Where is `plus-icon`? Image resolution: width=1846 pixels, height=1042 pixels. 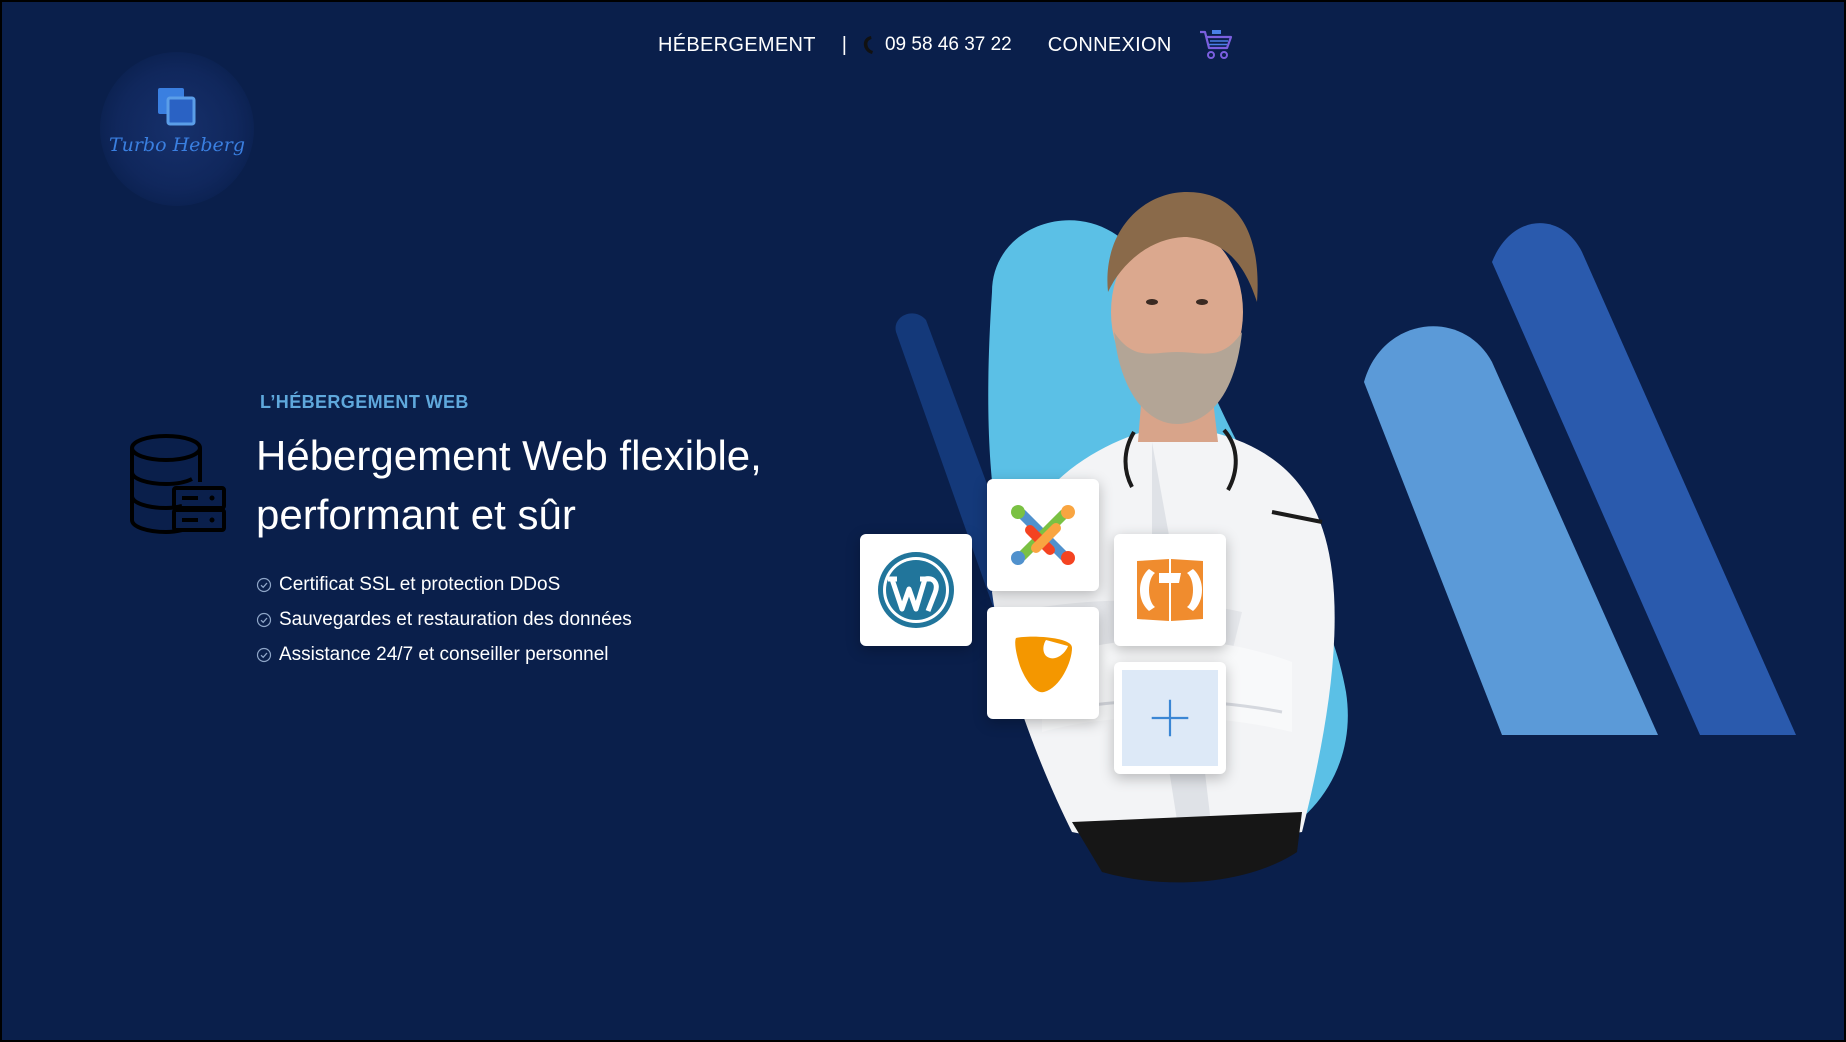 plus-icon is located at coordinates (1170, 718).